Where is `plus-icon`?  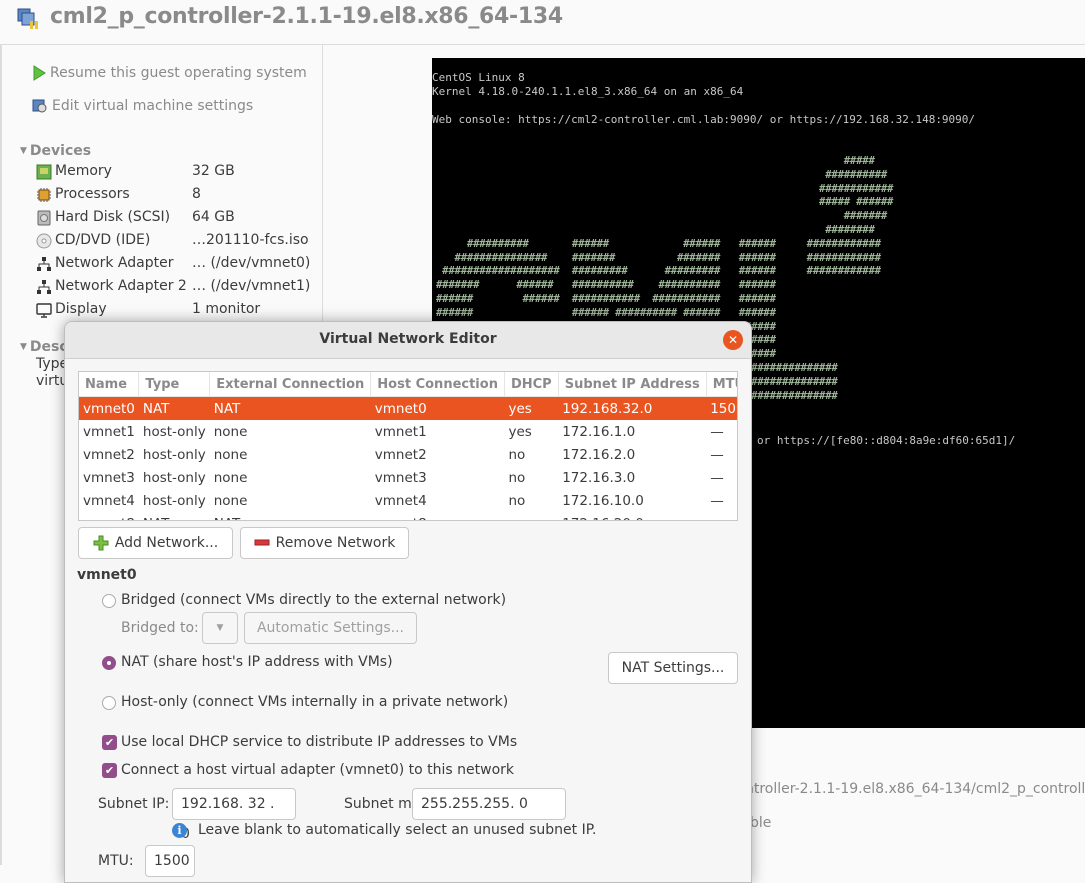 plus-icon is located at coordinates (101, 543).